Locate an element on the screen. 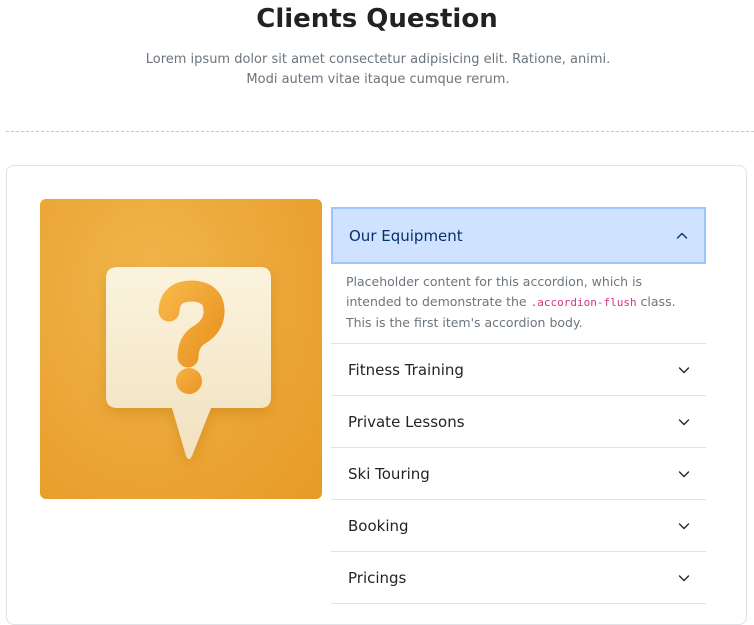  section-title: Clients Question is located at coordinates (377, 19).